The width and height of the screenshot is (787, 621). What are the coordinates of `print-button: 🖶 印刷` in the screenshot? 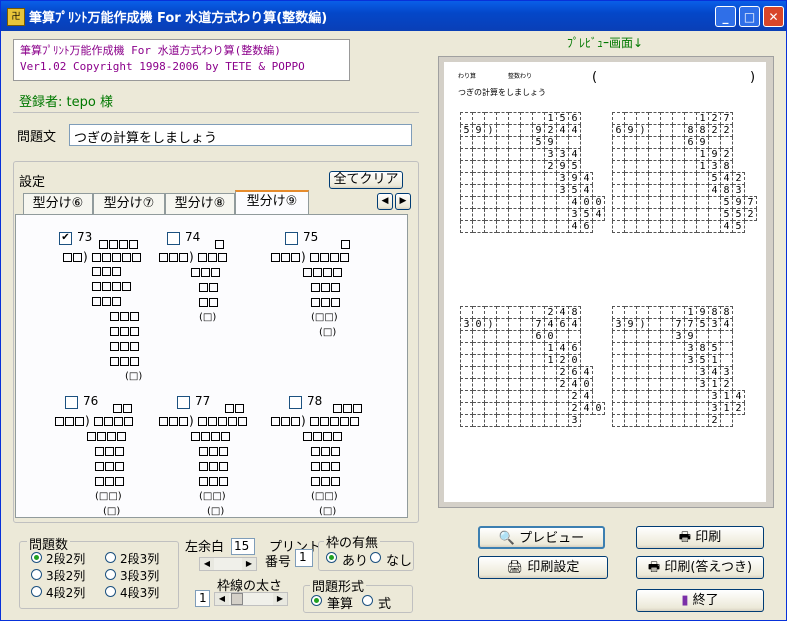 It's located at (700, 537).